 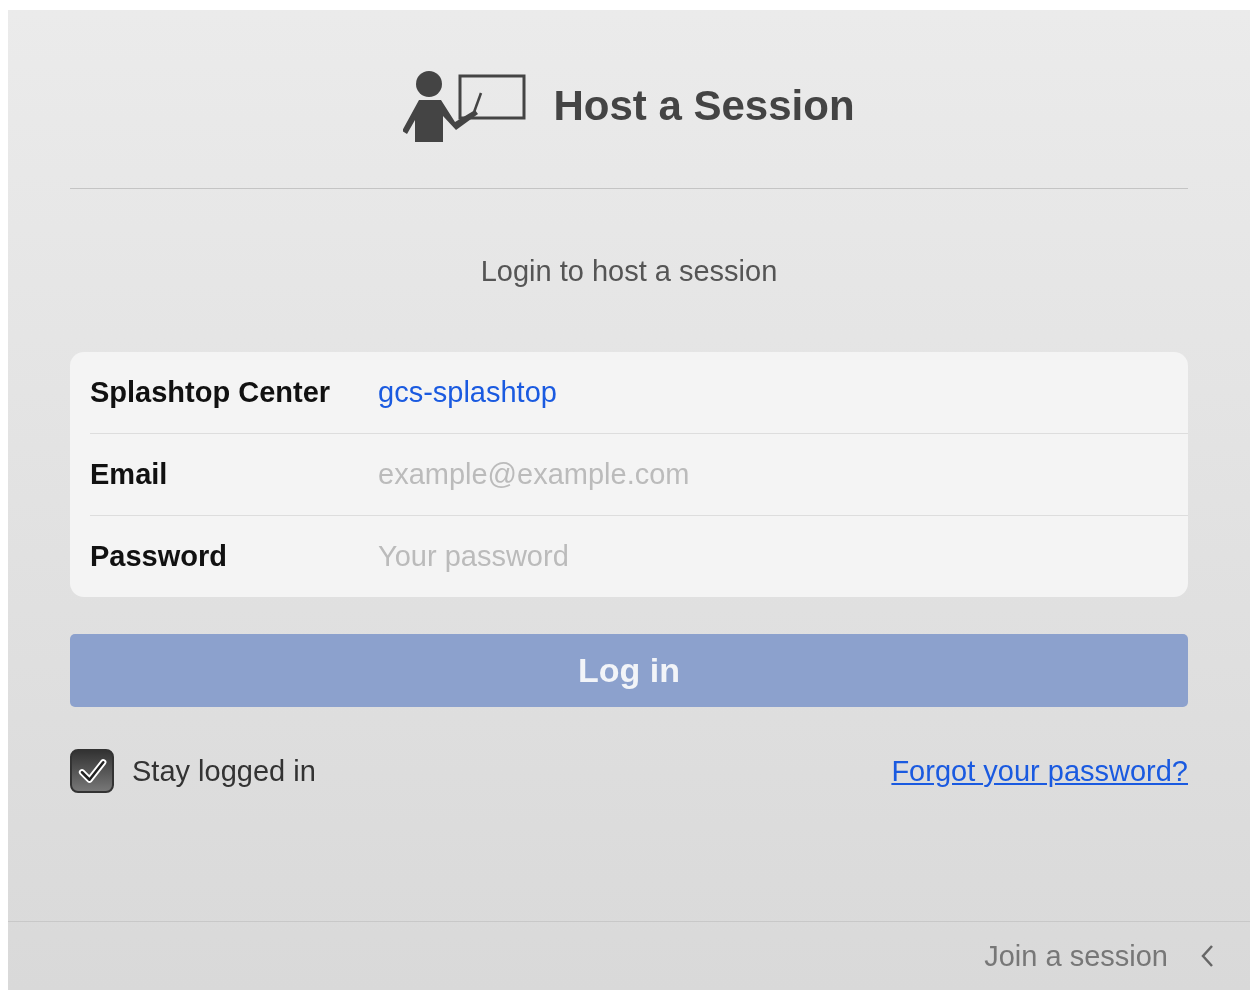 What do you see at coordinates (211, 392) in the screenshot?
I see `field-label: Splashtop Center` at bounding box center [211, 392].